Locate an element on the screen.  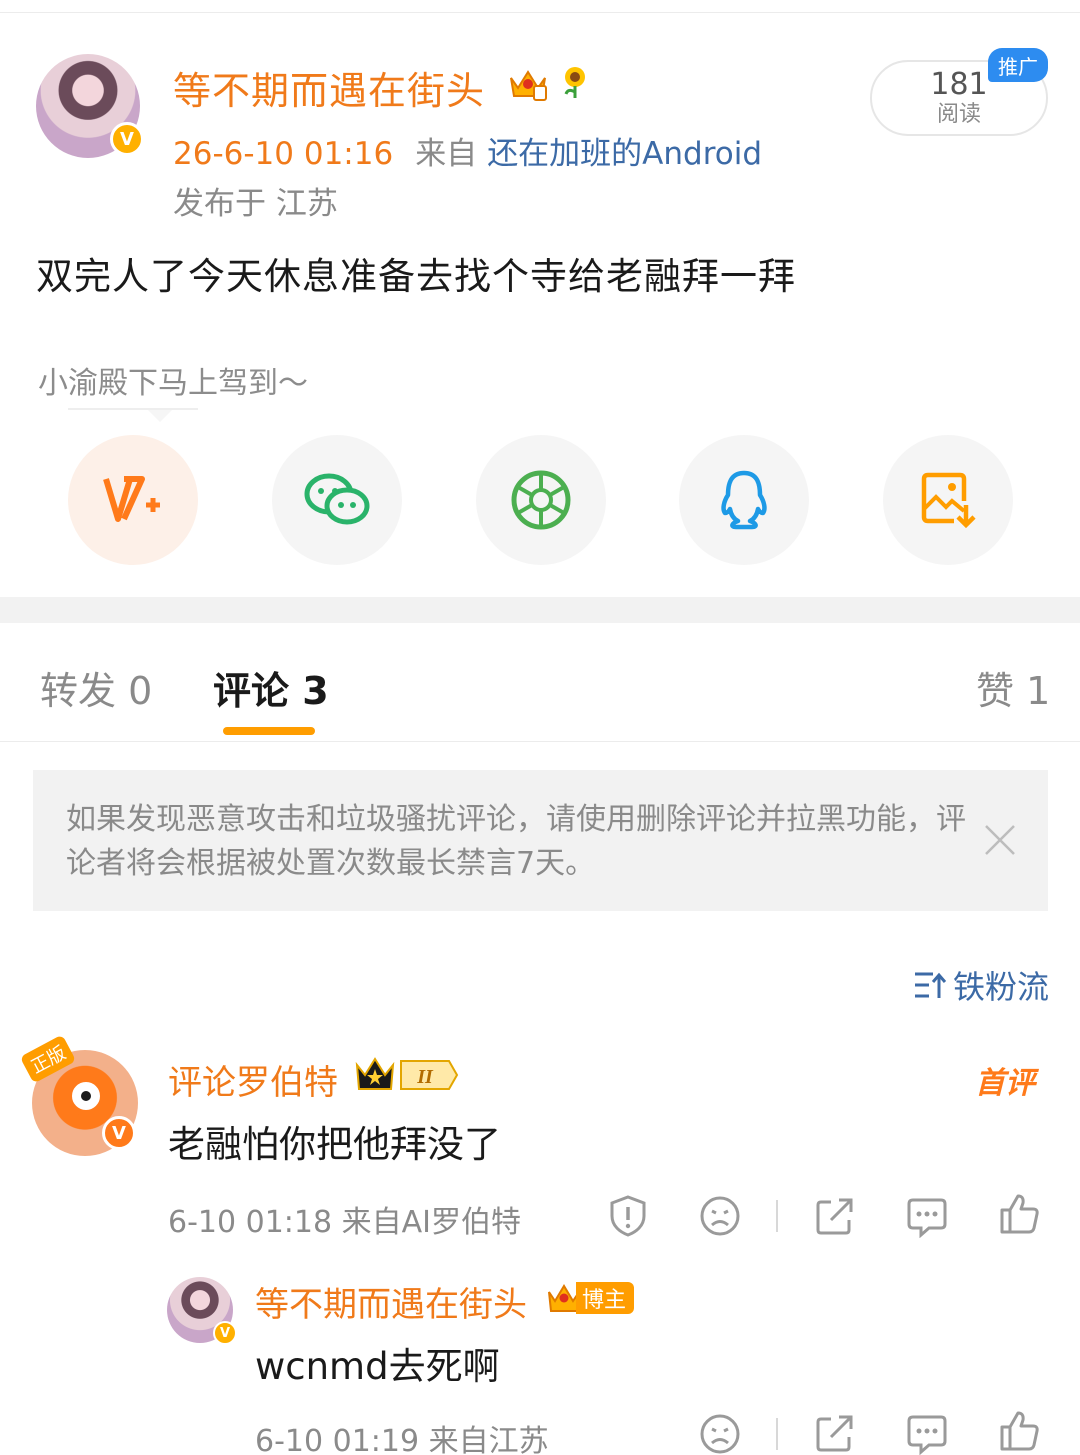
share-qq-button is located at coordinates (744, 500).